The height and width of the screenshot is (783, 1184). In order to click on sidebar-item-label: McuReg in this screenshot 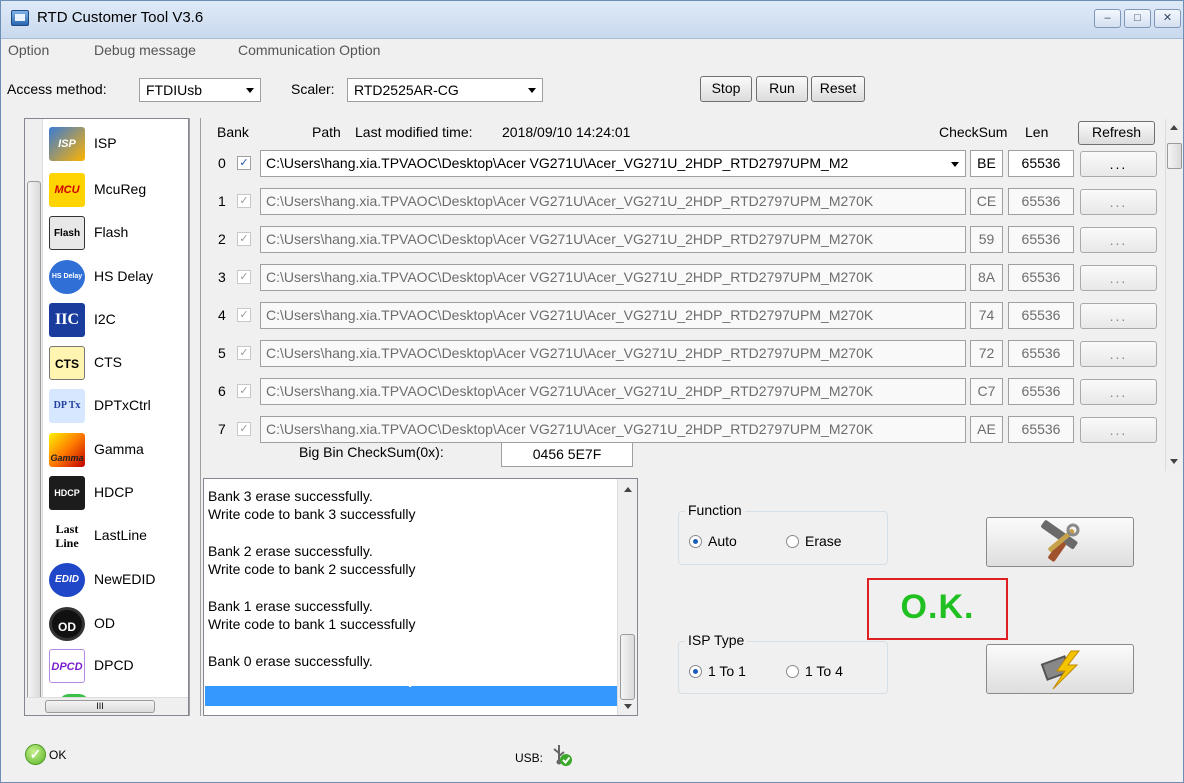, I will do `click(120, 189)`.